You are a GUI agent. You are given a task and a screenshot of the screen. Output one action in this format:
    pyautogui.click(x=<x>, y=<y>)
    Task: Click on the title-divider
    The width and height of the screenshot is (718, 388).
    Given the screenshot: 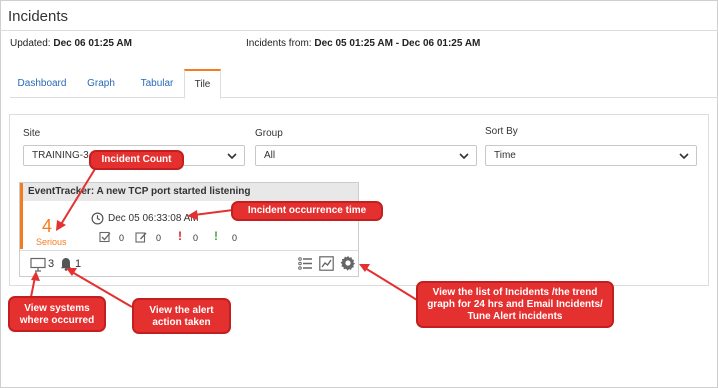 What is the action you would take?
    pyautogui.click(x=359, y=30)
    